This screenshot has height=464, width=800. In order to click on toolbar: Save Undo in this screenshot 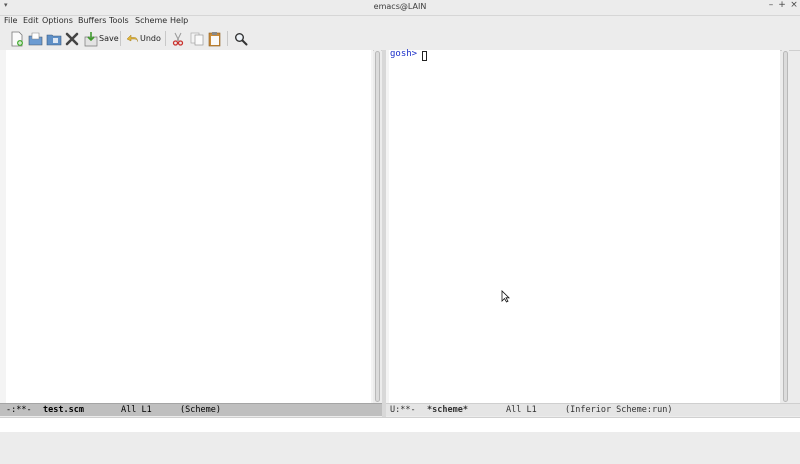, I will do `click(400, 39)`.